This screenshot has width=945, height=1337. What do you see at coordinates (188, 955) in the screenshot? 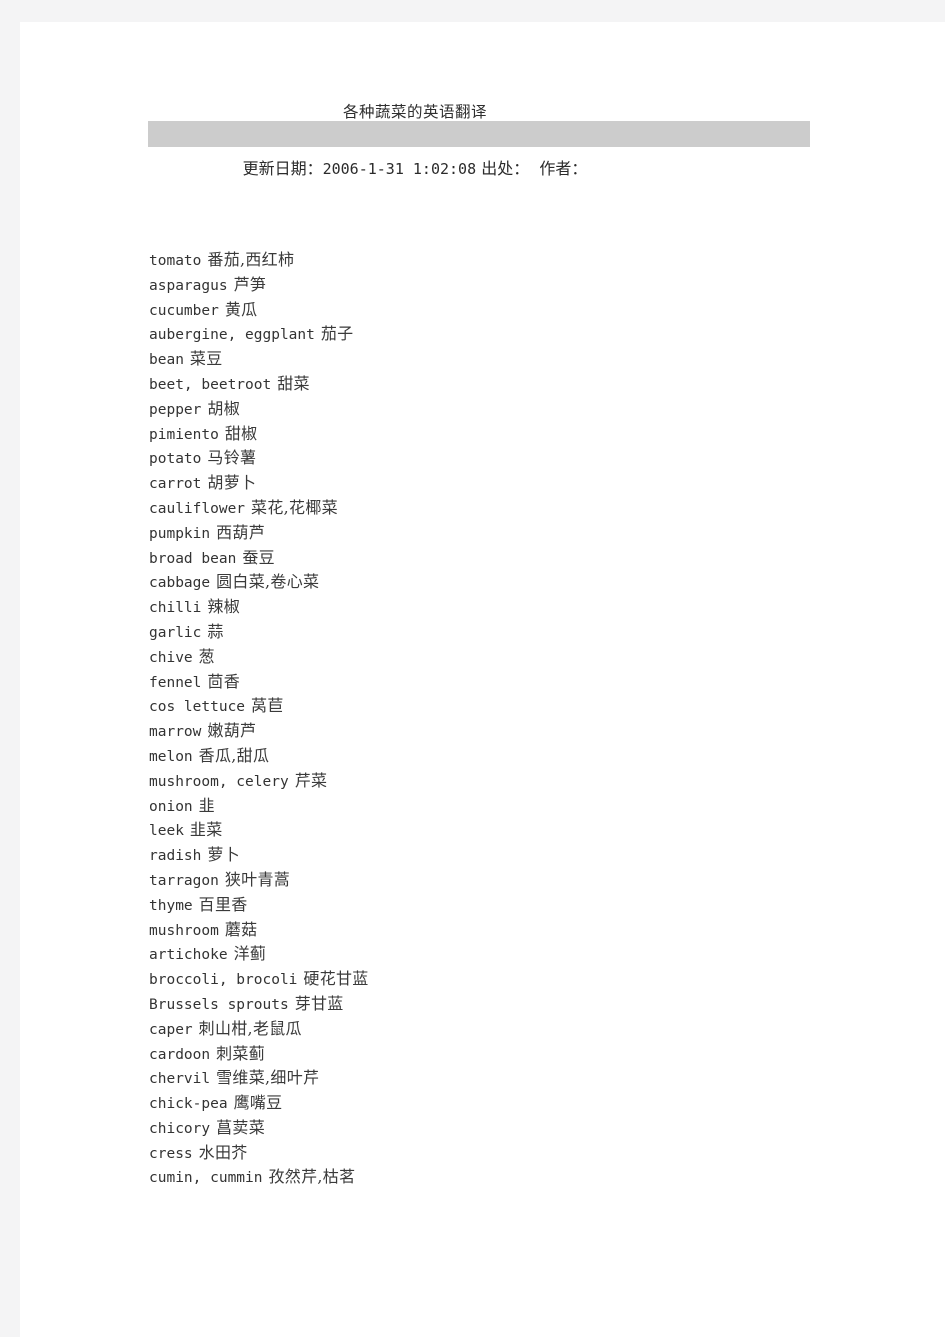
I see `vegetable-english-name: artichoke` at bounding box center [188, 955].